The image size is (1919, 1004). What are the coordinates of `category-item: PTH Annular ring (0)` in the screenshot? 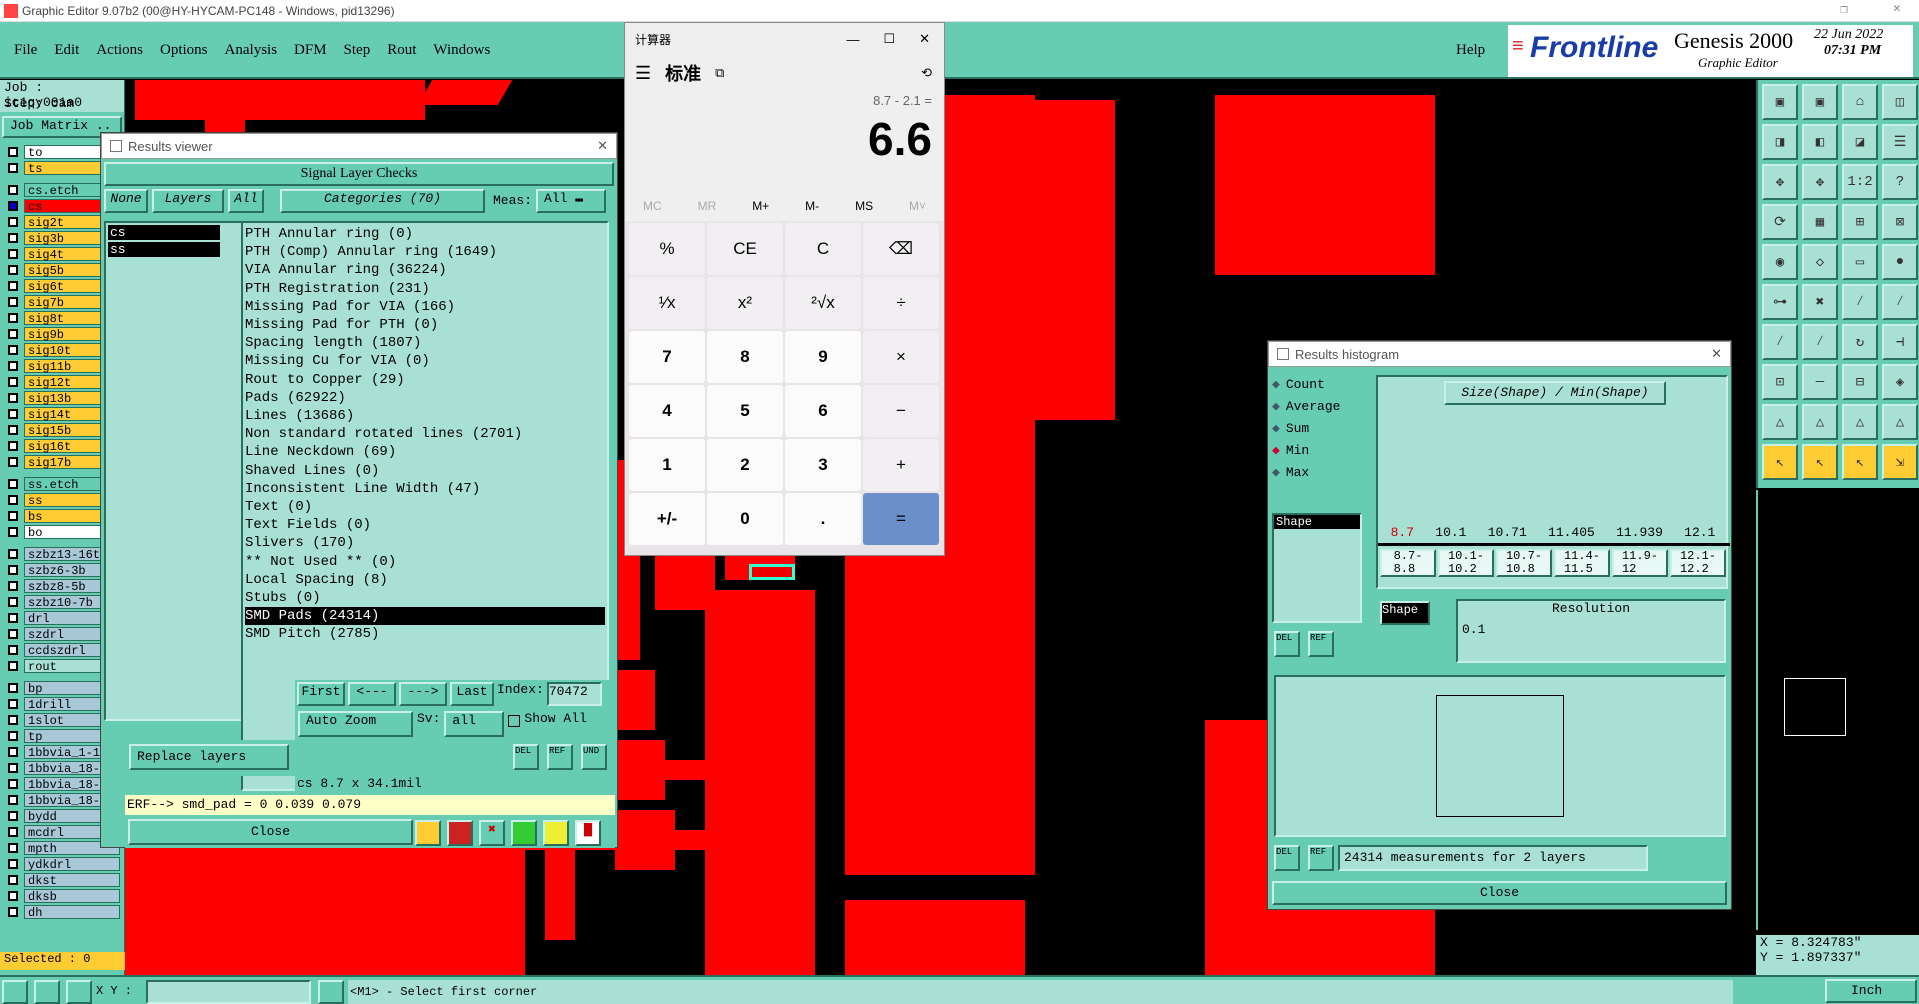 It's located at (425, 234).